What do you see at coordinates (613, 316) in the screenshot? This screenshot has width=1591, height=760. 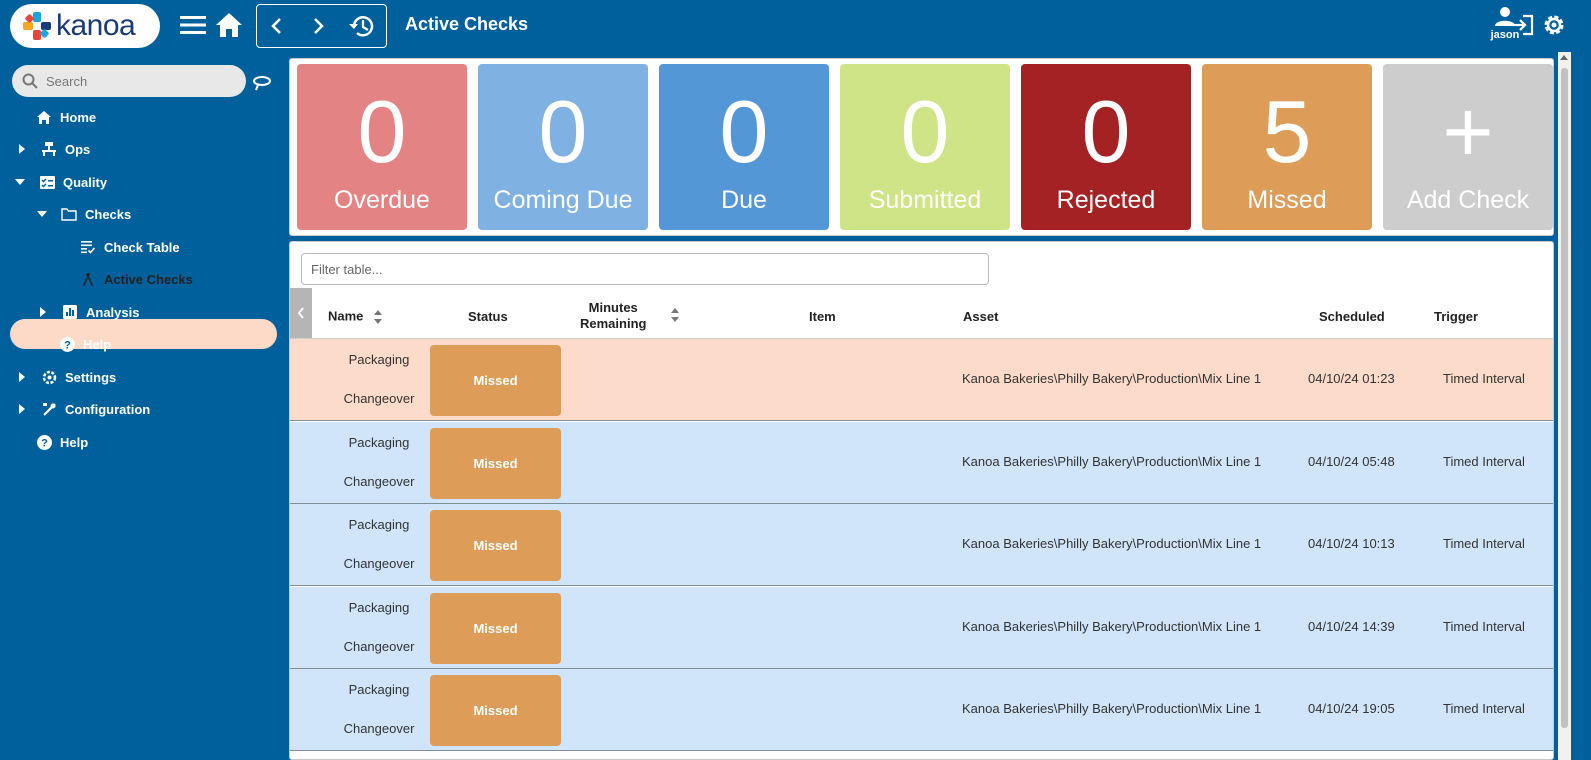 I see `column-header-minutes-remaining: Minutes Remaining` at bounding box center [613, 316].